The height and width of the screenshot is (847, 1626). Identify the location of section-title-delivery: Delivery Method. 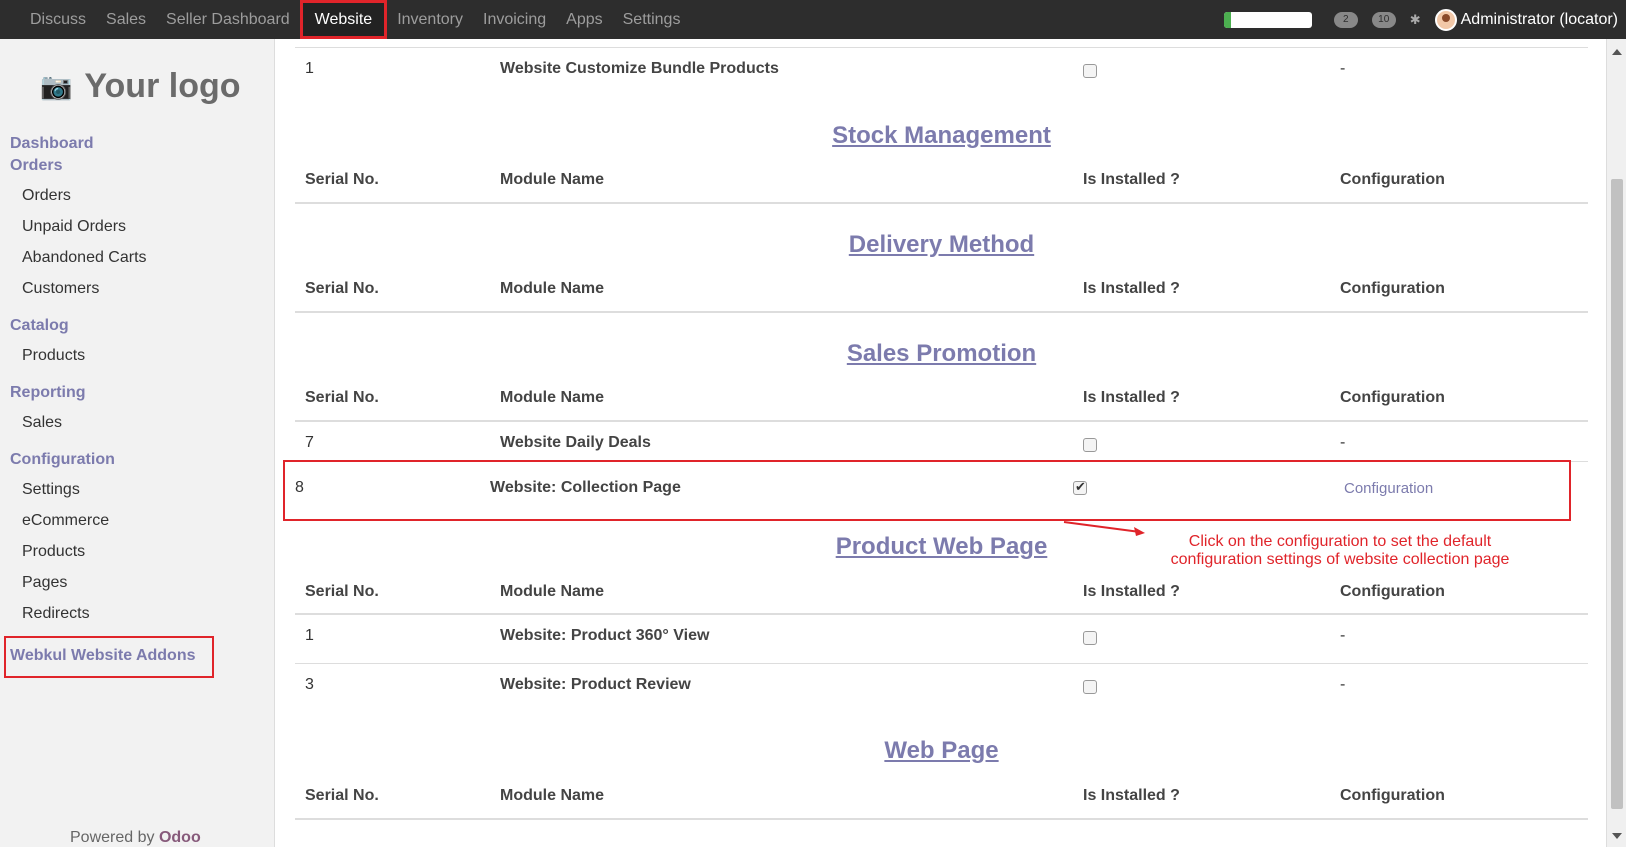
(941, 245).